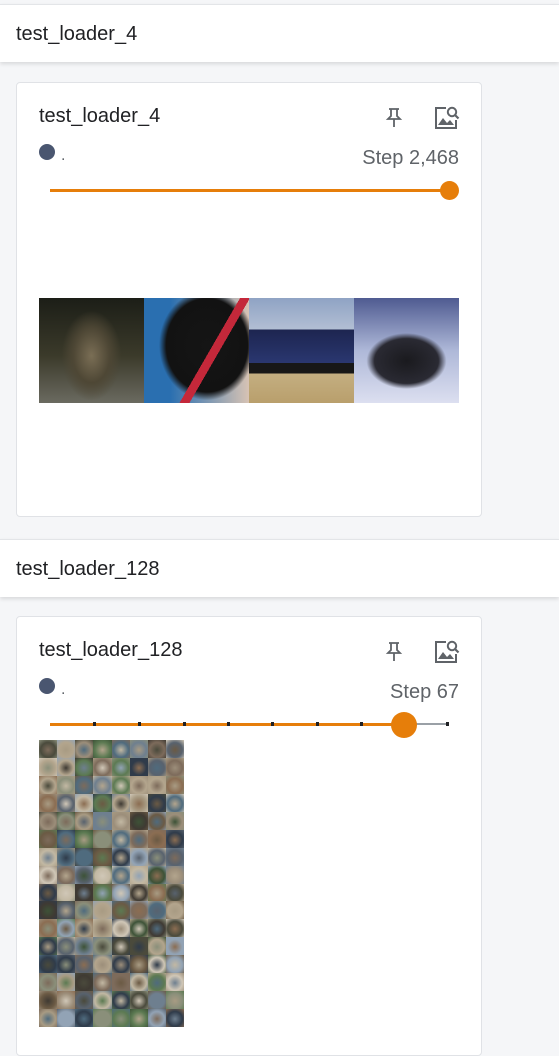 The width and height of the screenshot is (559, 1056). Describe the element at coordinates (250, 190) in the screenshot. I see `slider-track-filled` at that location.